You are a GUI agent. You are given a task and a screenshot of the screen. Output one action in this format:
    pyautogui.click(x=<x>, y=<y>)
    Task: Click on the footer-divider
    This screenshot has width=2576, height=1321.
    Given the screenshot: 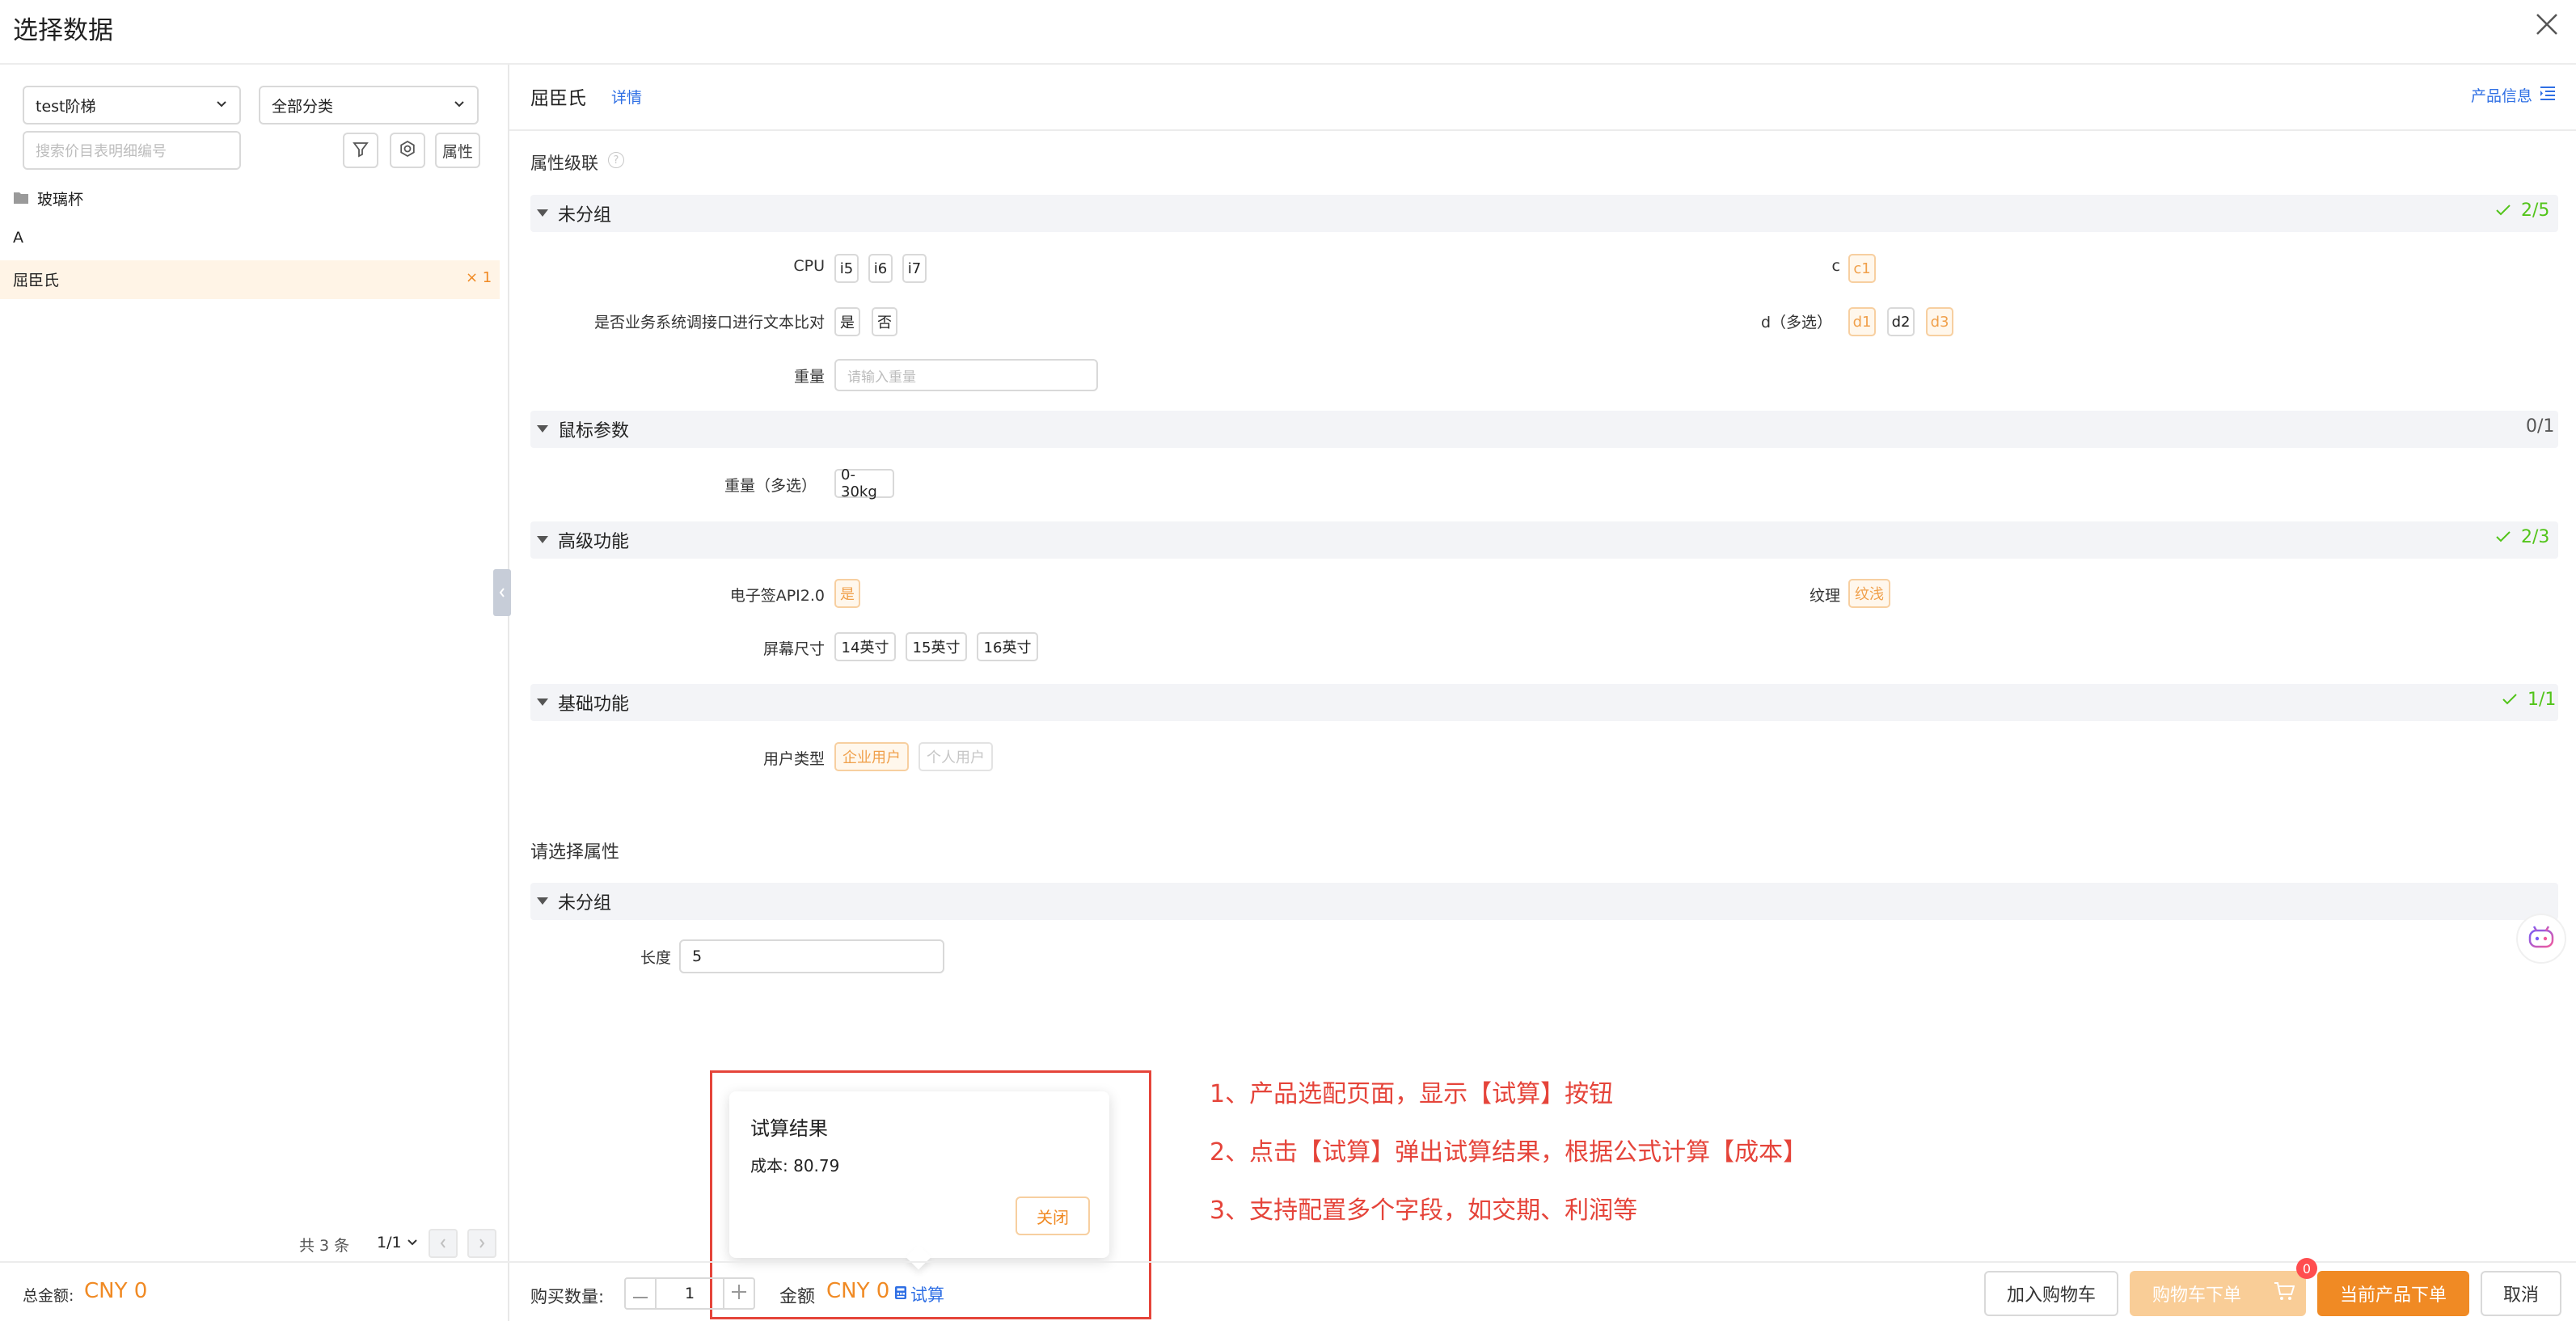 What is the action you would take?
    pyautogui.click(x=1542, y=1262)
    